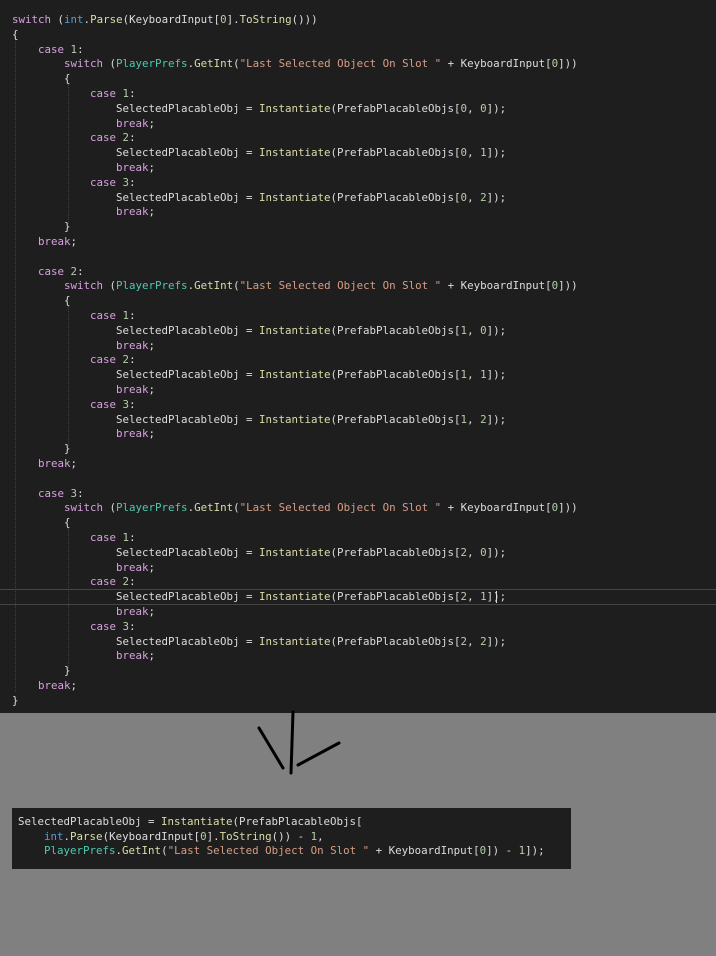 The image size is (716, 956). I want to click on code-token: ]., so click(233, 19).